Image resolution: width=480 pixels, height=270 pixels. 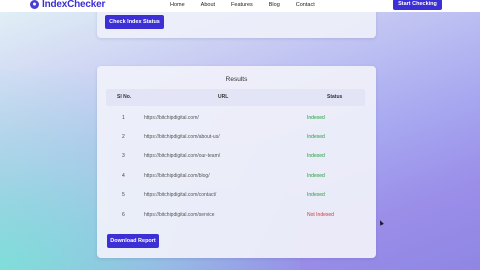 I want to click on row-url: https://bitchipdigital.com/service, so click(x=179, y=215).